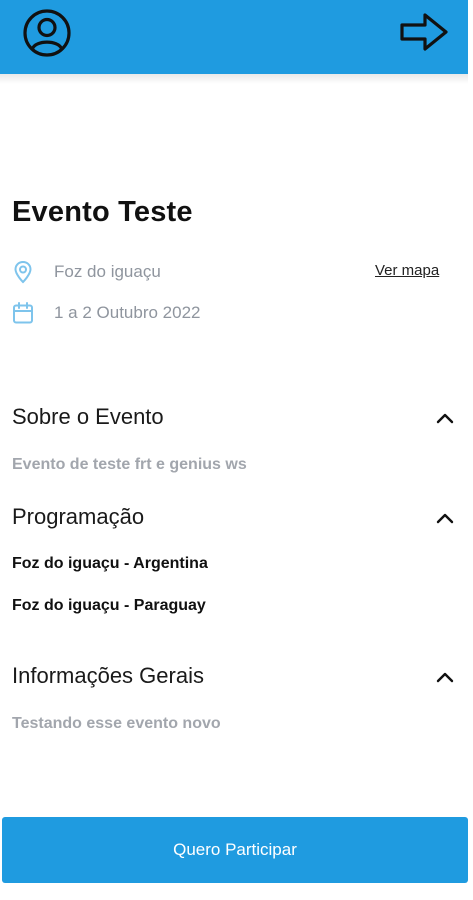 This screenshot has width=473, height=900. Describe the element at coordinates (234, 37) in the screenshot. I see `top-app-bar` at that location.